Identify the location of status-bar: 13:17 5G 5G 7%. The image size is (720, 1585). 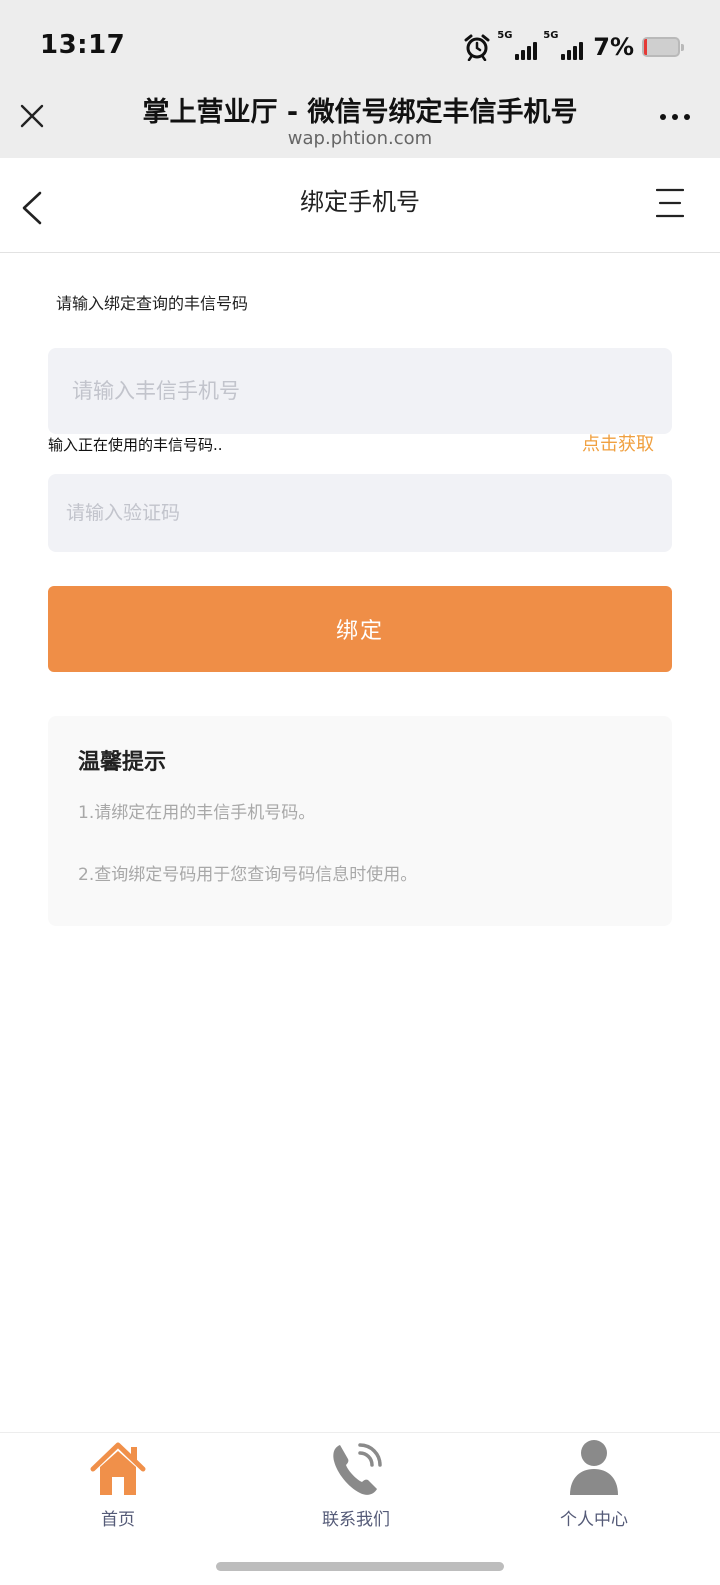
(360, 41).